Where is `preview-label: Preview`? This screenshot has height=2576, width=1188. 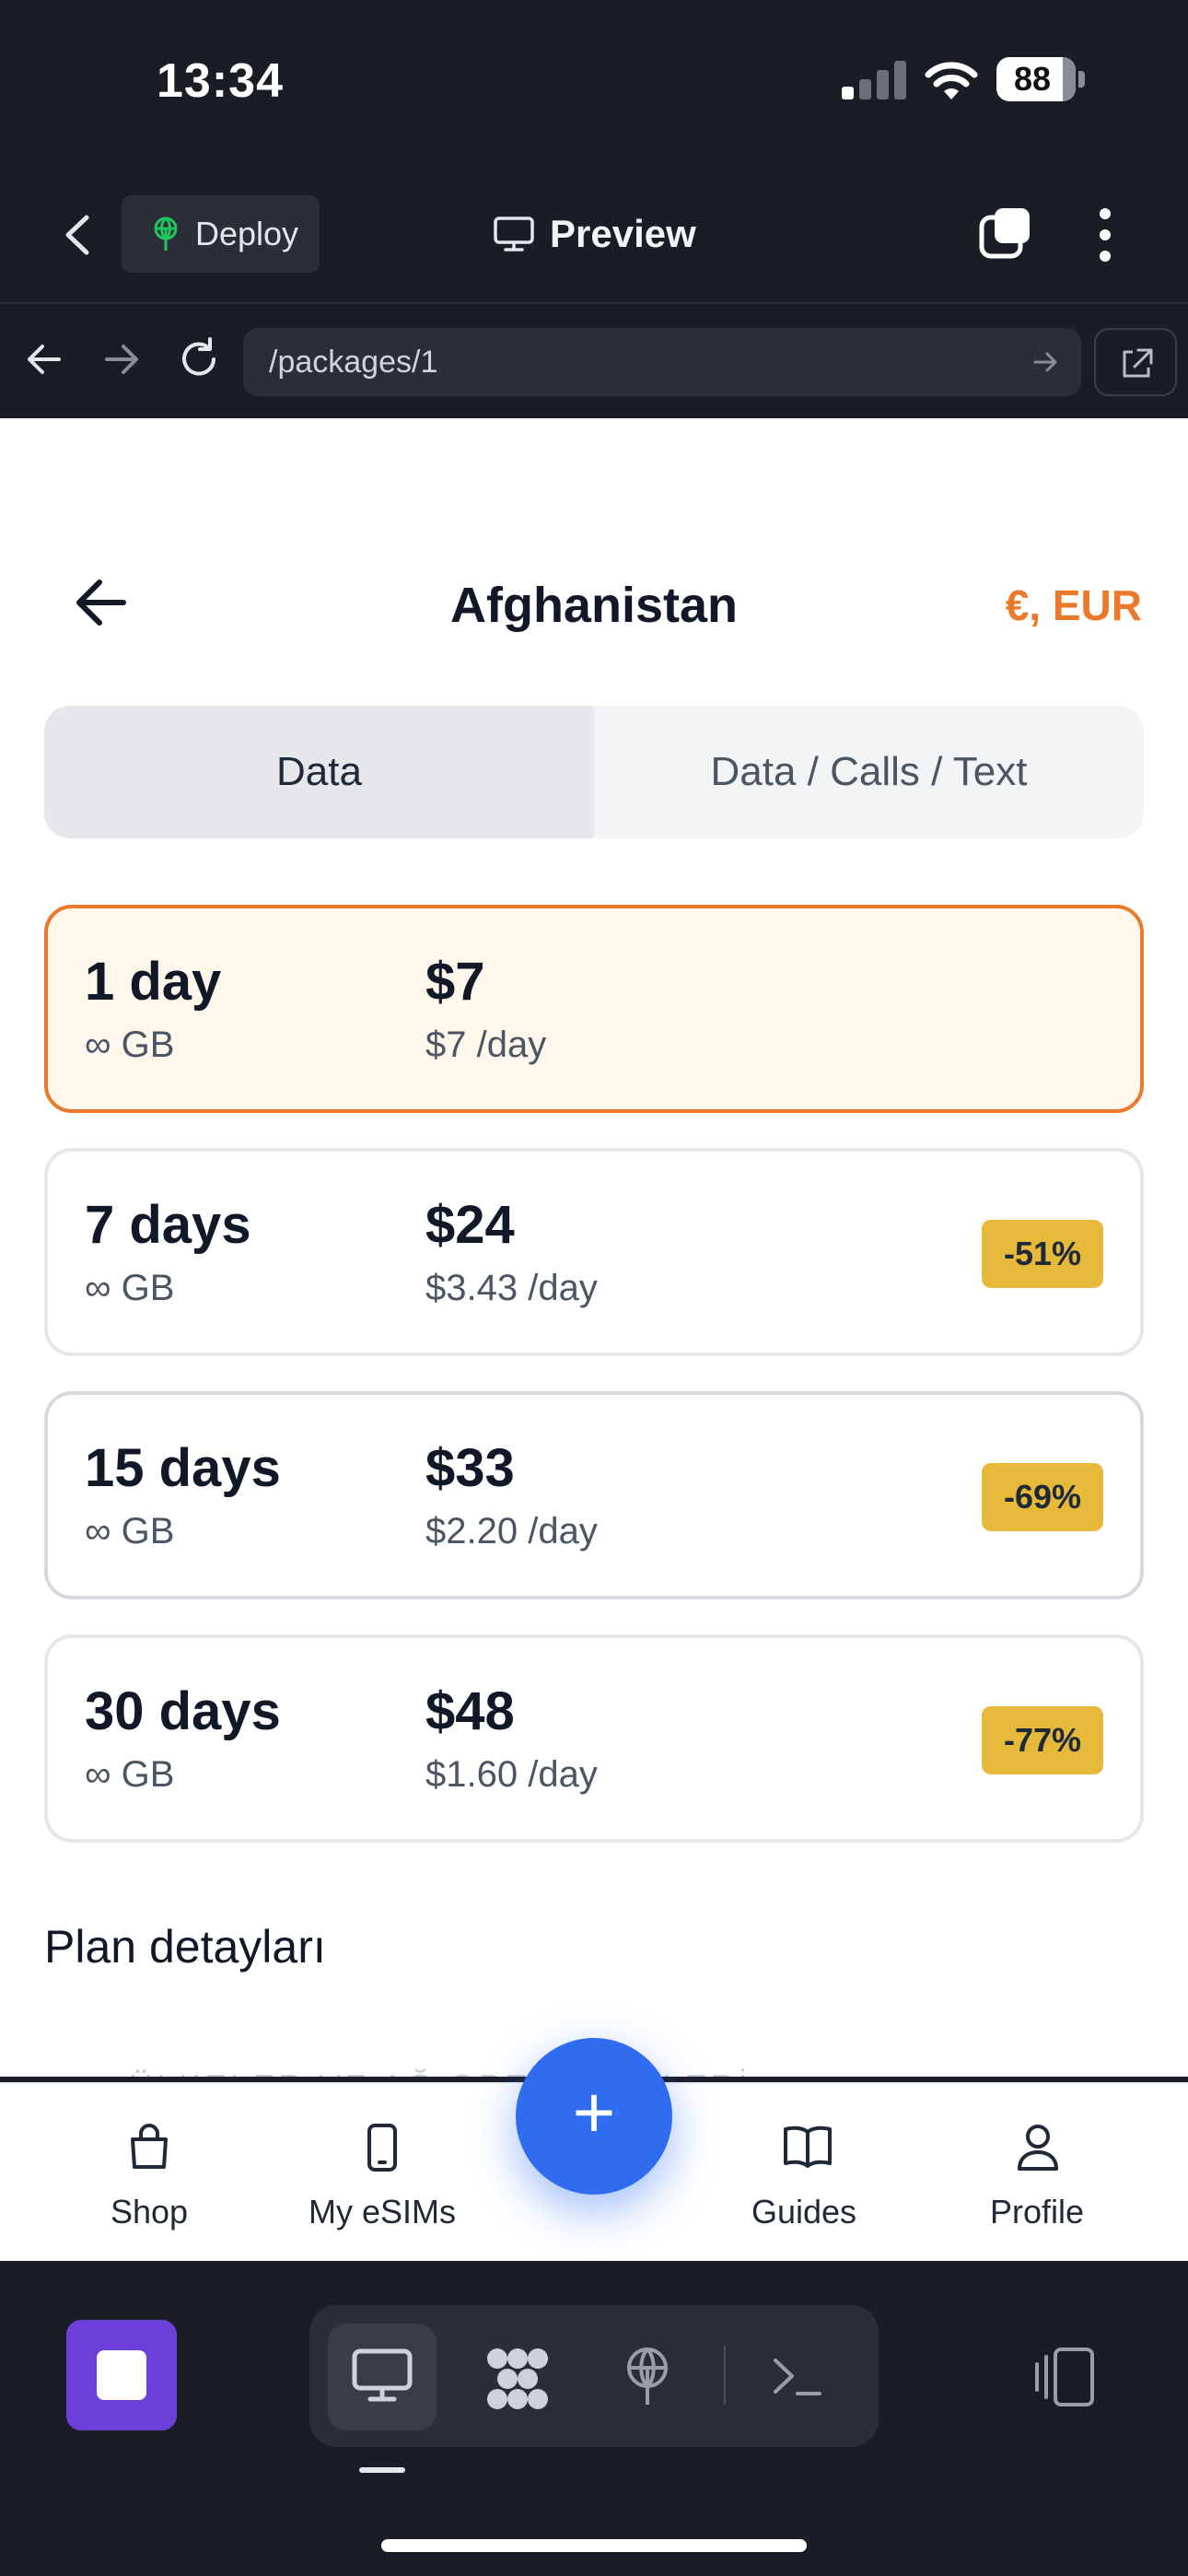
preview-label: Preview is located at coordinates (623, 233).